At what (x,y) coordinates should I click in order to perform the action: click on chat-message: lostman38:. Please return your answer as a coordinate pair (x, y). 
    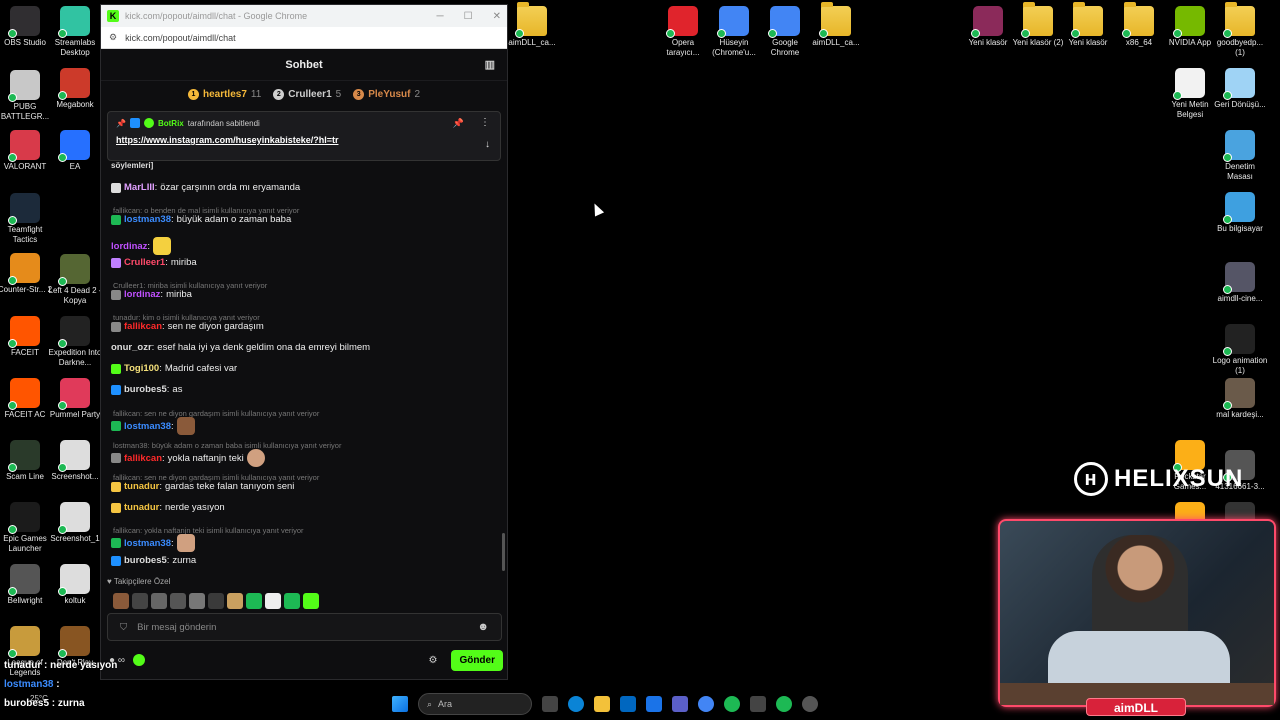
    Looking at the image, I should click on (153, 426).